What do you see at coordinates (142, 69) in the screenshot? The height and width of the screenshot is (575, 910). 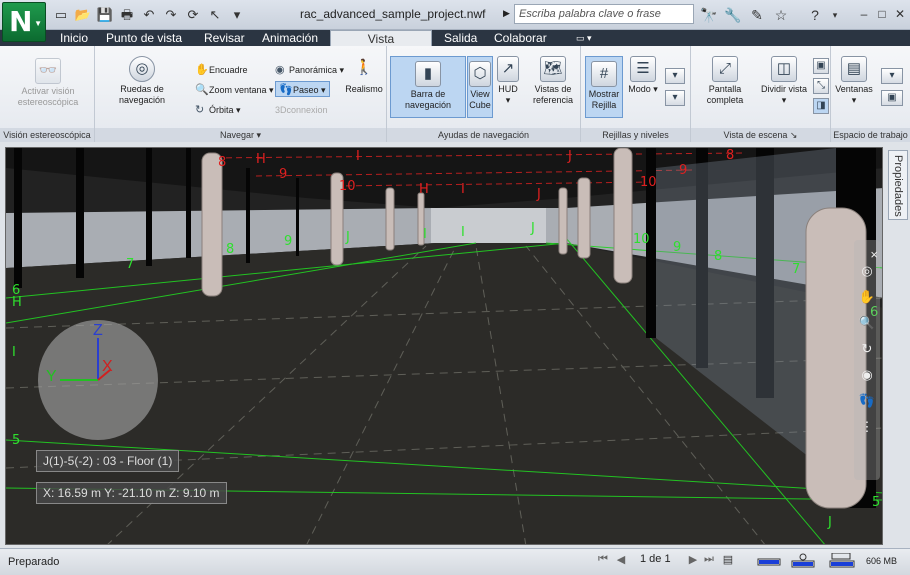 I see `steering-wheel-icon: ◎` at bounding box center [142, 69].